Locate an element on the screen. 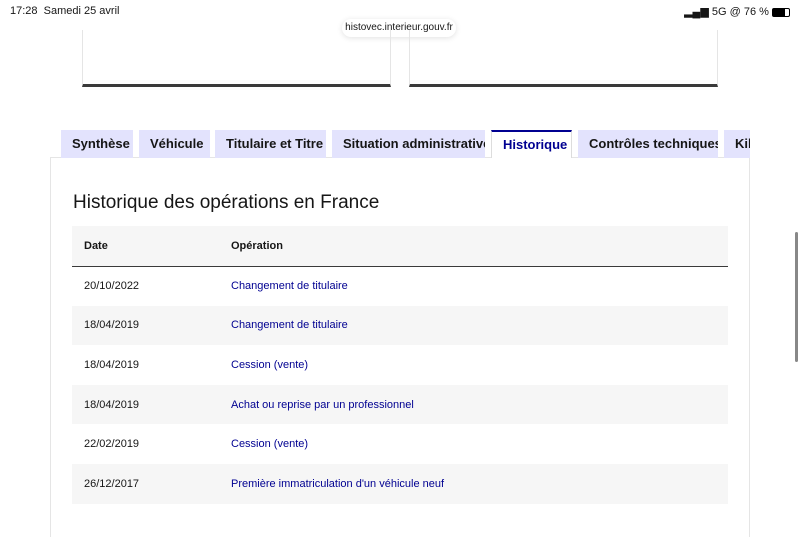 The width and height of the screenshot is (800, 537). table-row: 18/04/2019 Cession (vente) is located at coordinates (400, 365).